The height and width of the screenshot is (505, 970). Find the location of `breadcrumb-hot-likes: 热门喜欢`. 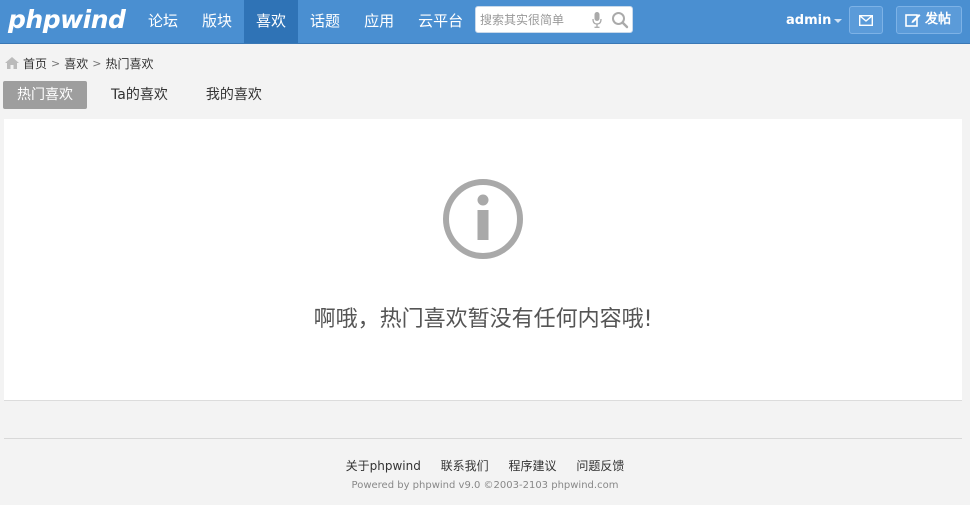

breadcrumb-hot-likes: 热门喜欢 is located at coordinates (129, 63).